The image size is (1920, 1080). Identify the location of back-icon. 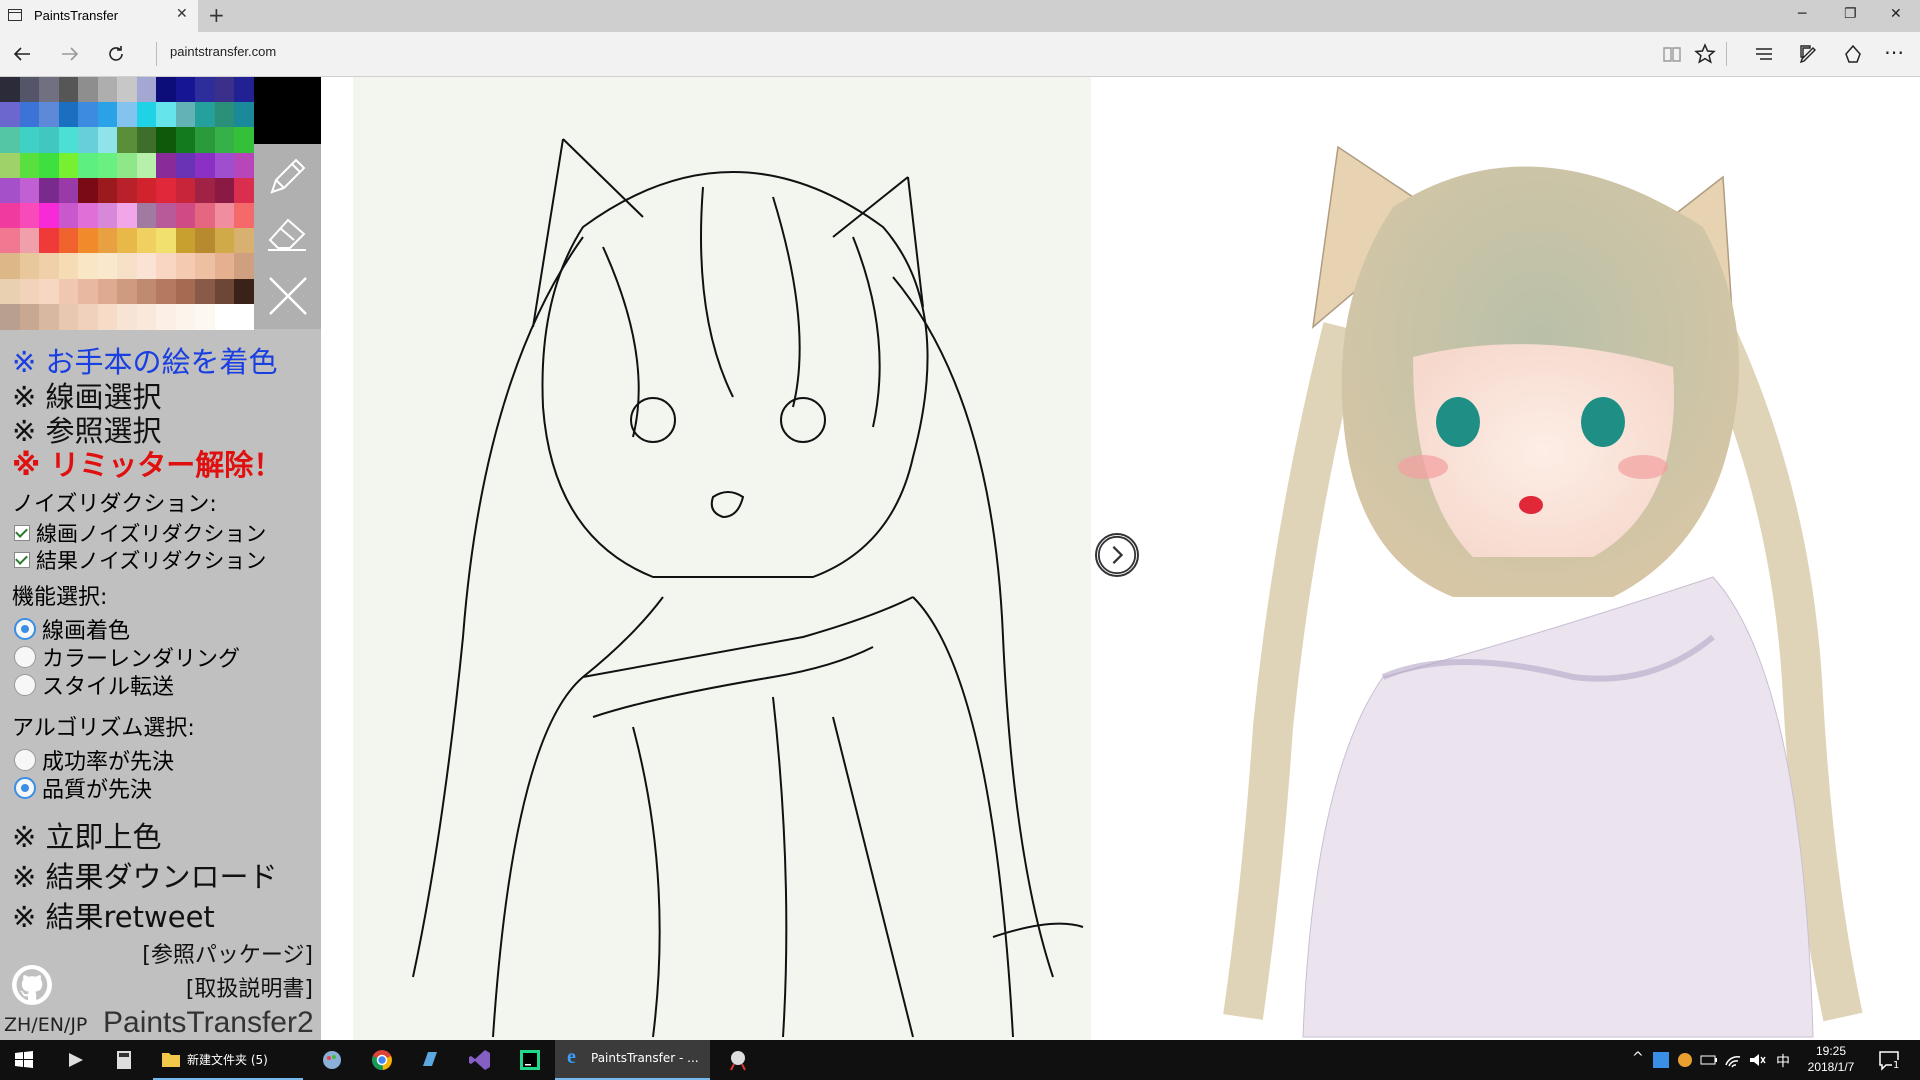
(22, 54).